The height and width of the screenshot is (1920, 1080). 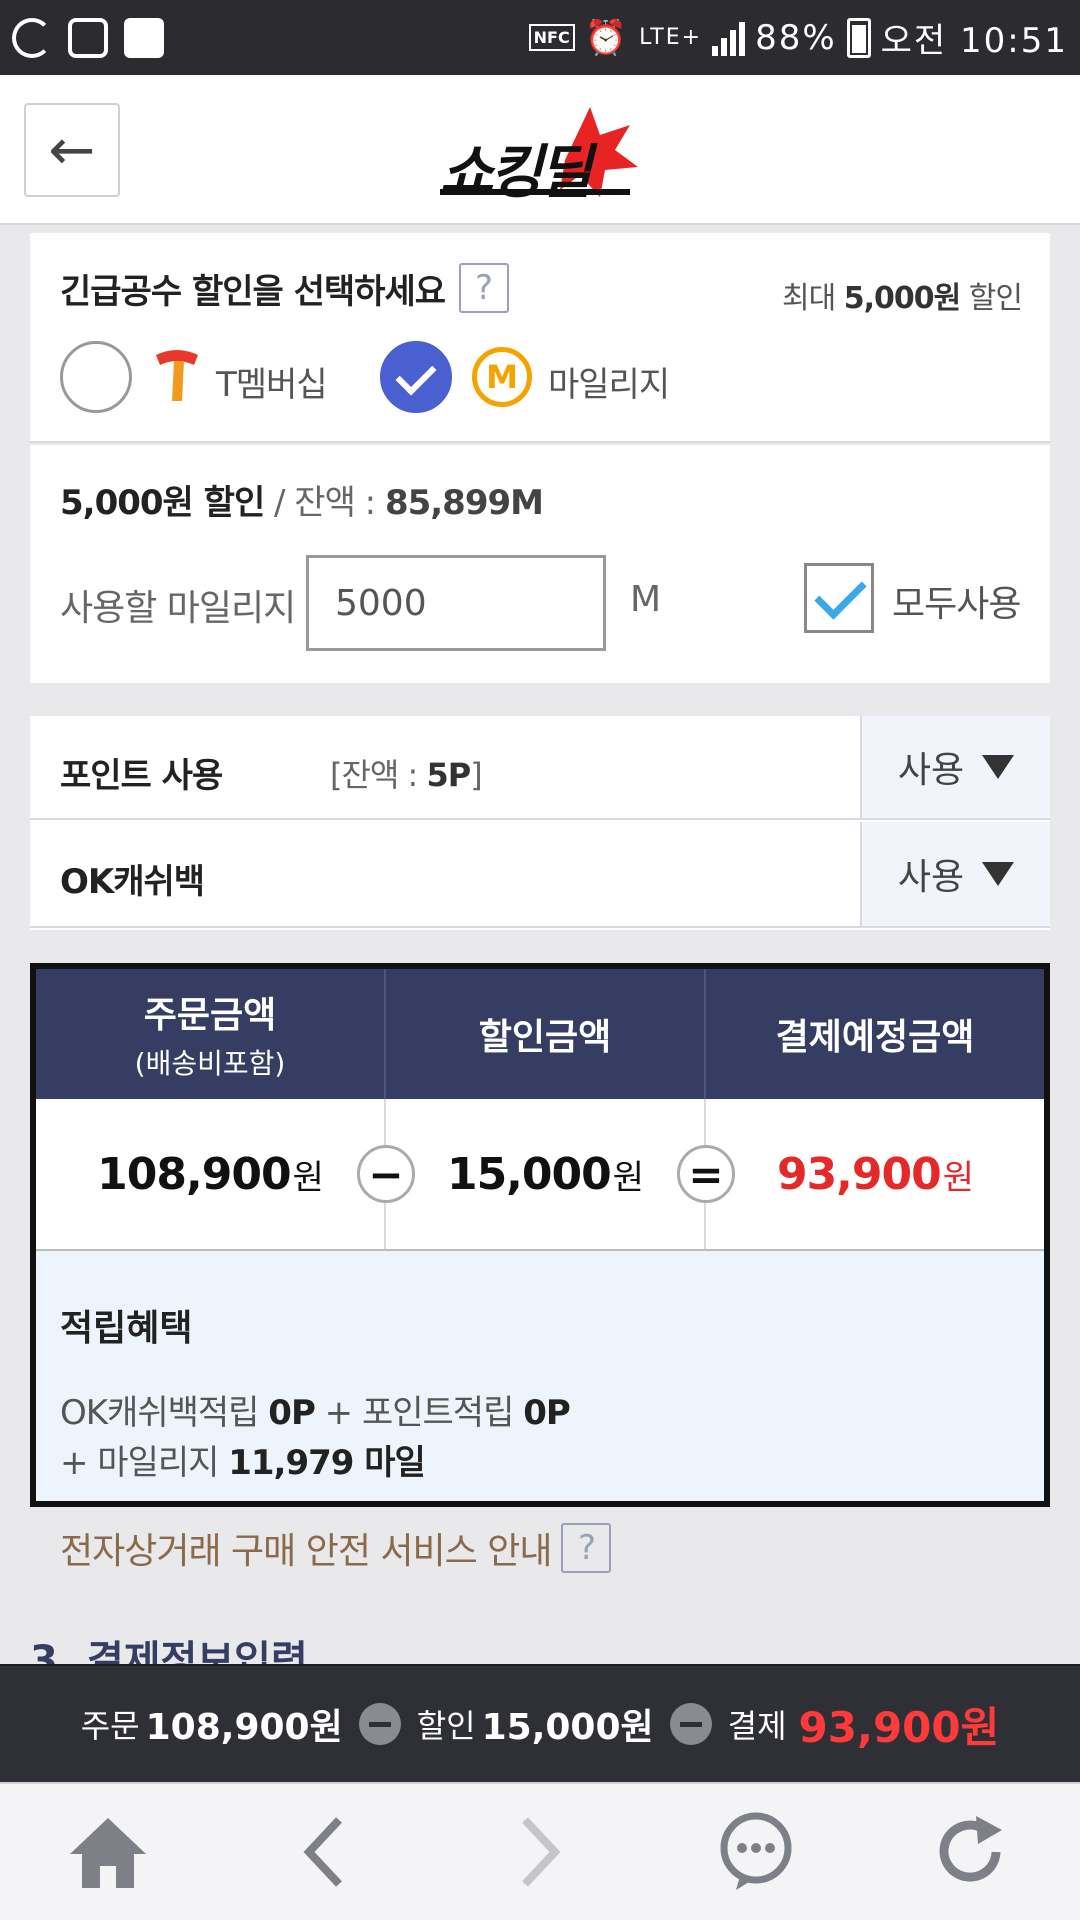 What do you see at coordinates (272, 385) in the screenshot?
I see `tmembership-label: T멤버십` at bounding box center [272, 385].